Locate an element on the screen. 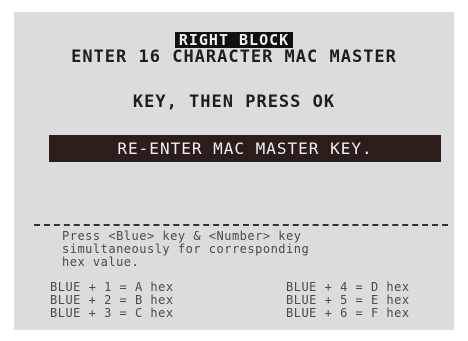 The height and width of the screenshot is (341, 468). hex-map-item: BLUE + 6 = F hex is located at coordinates (348, 313).